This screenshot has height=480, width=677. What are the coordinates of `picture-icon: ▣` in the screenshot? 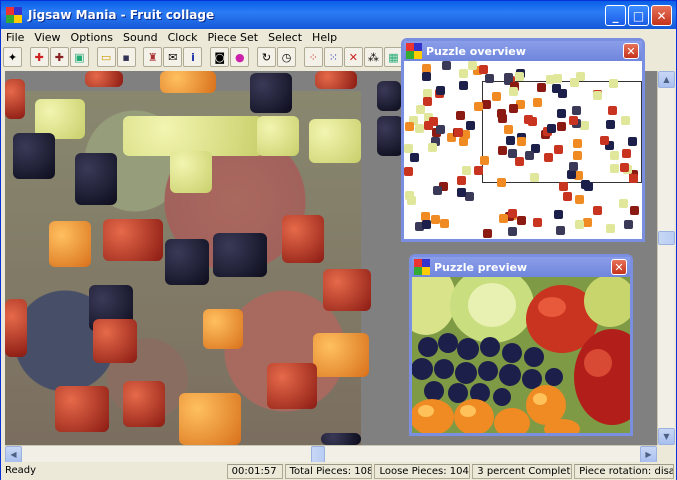 It's located at (79, 57).